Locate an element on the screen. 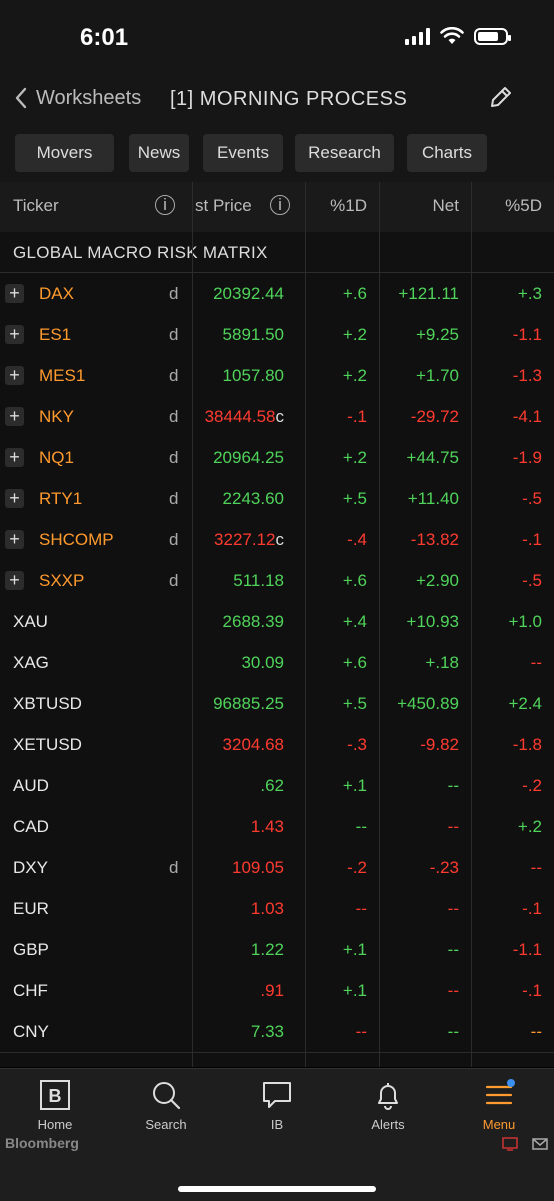  chat-bubble-icon is located at coordinates (277, 1095).